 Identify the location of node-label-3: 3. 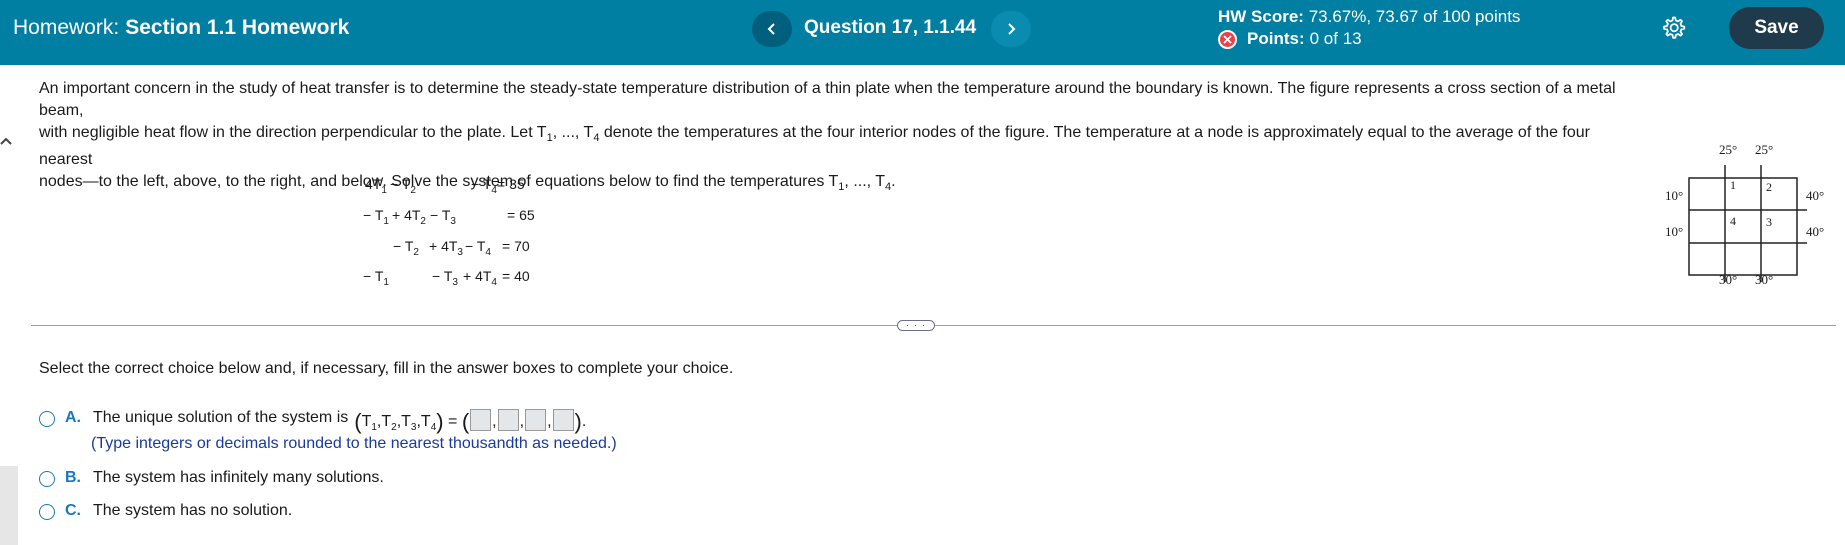
(1769, 222).